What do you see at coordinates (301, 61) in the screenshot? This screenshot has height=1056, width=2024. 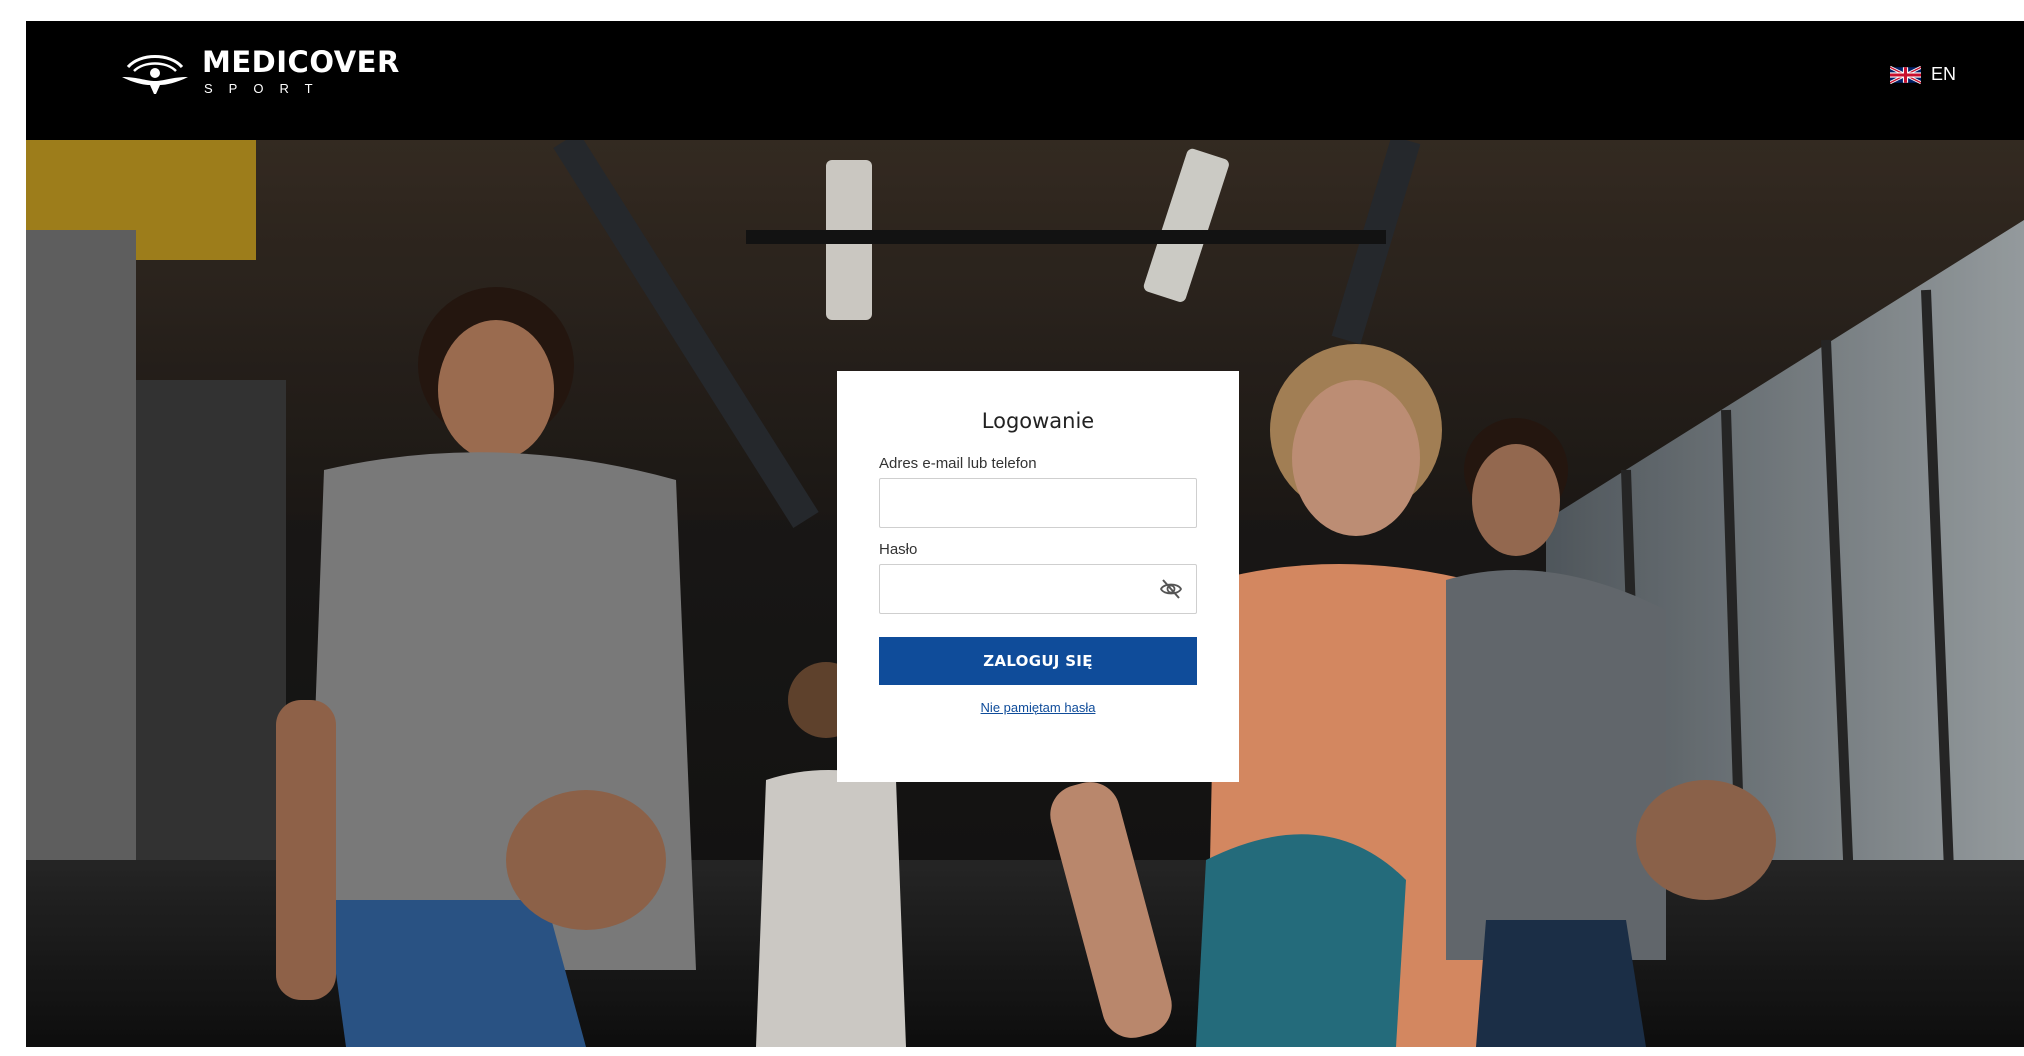 I see `brand-name: MEDICOVER` at bounding box center [301, 61].